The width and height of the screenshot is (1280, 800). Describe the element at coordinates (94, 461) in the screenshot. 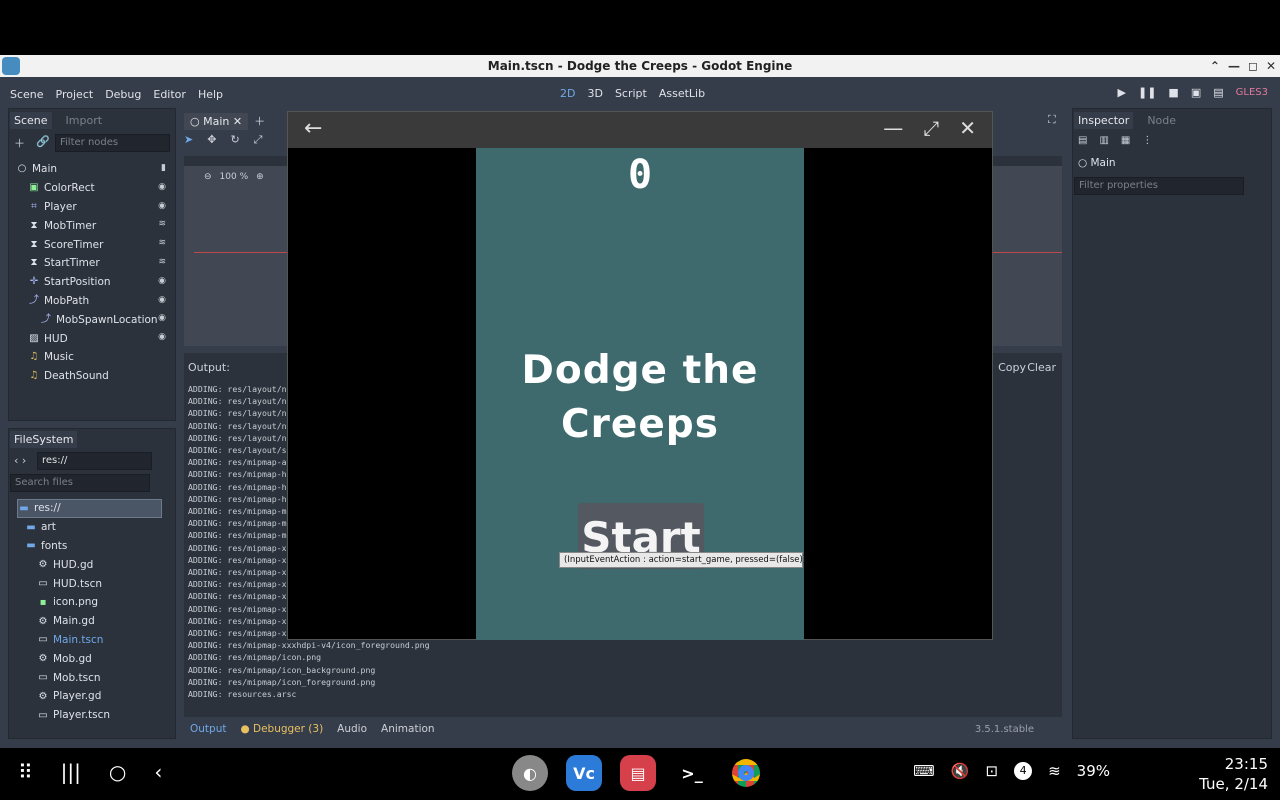

I see `path-field: res://` at that location.